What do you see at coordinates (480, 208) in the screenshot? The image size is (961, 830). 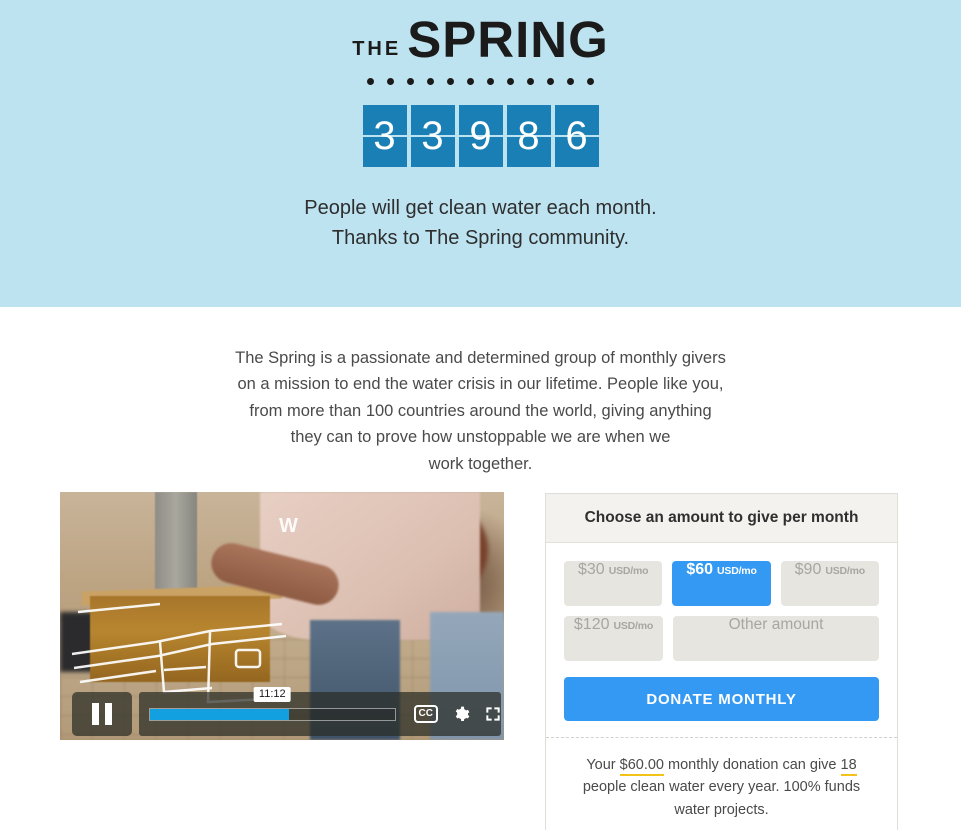 I see `hero-tagline-line-1: People will get clean water each month.` at bounding box center [480, 208].